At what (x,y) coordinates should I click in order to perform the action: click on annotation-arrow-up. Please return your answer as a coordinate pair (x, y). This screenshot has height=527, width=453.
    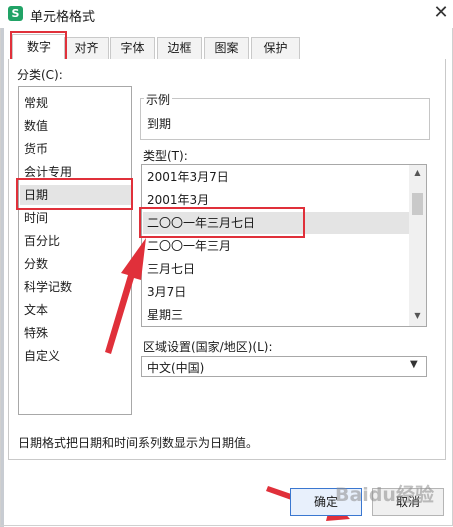
    Looking at the image, I should click on (125, 296).